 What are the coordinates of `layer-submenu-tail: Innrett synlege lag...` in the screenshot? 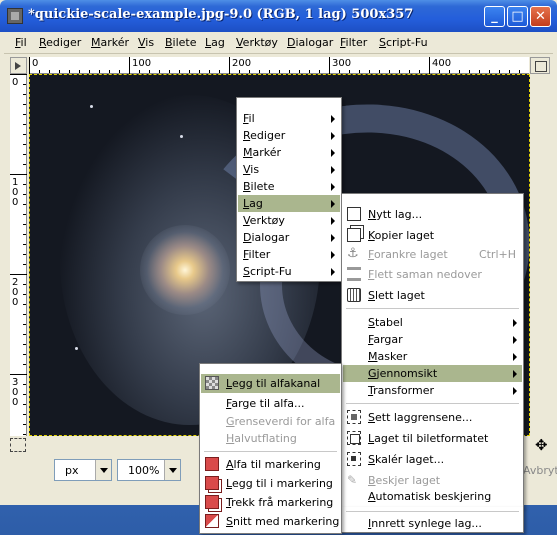 It's located at (432, 520).